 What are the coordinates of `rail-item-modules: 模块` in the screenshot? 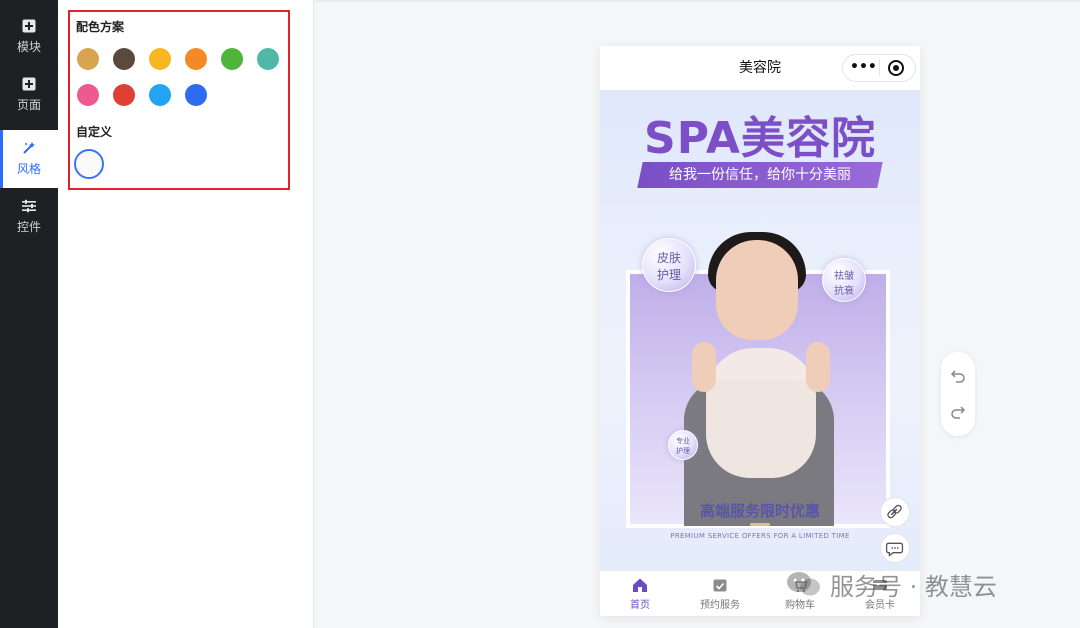 It's located at (29, 37).